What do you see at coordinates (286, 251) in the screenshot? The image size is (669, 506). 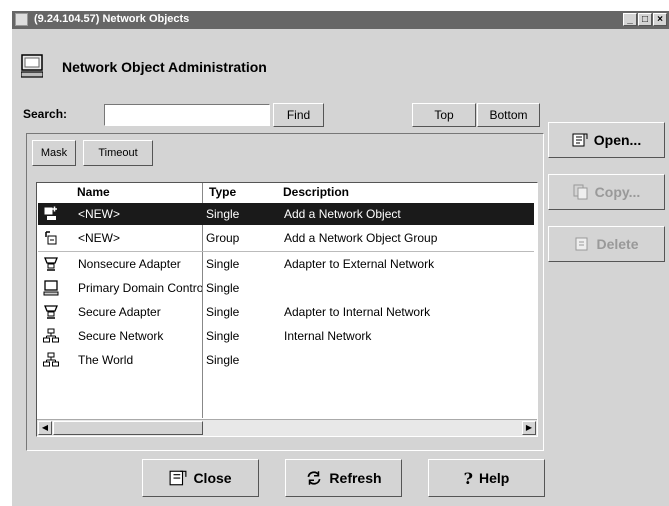 I see `row-separator` at bounding box center [286, 251].